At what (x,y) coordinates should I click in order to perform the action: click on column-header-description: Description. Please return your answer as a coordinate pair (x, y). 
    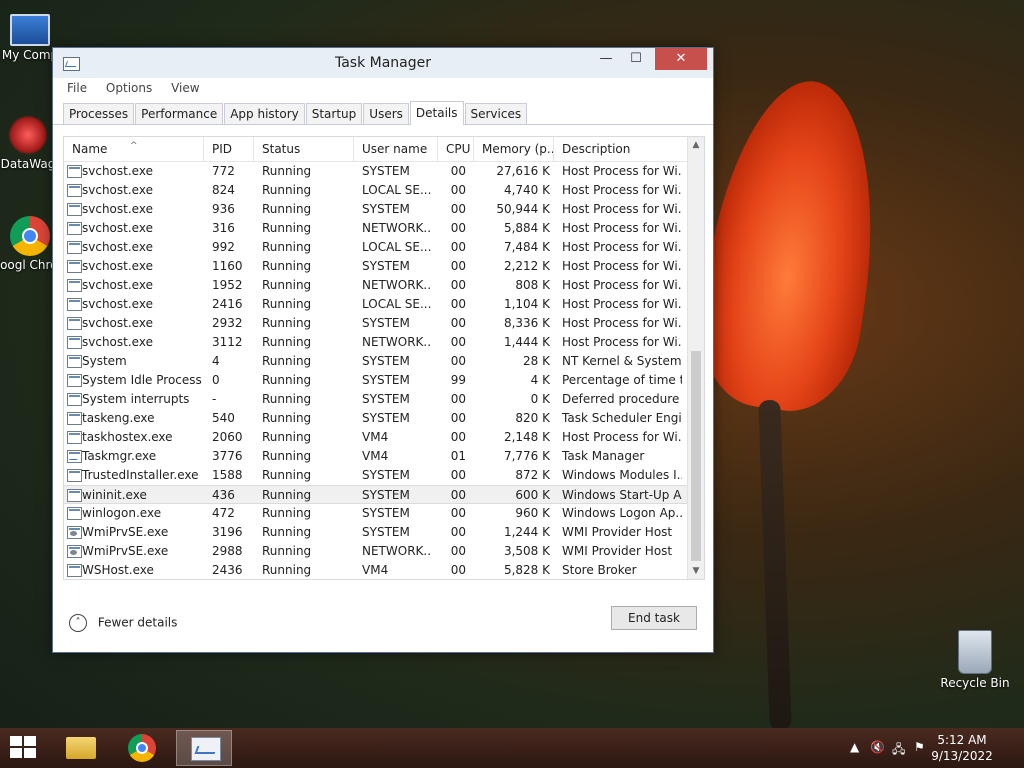
    Looking at the image, I should click on (621, 149).